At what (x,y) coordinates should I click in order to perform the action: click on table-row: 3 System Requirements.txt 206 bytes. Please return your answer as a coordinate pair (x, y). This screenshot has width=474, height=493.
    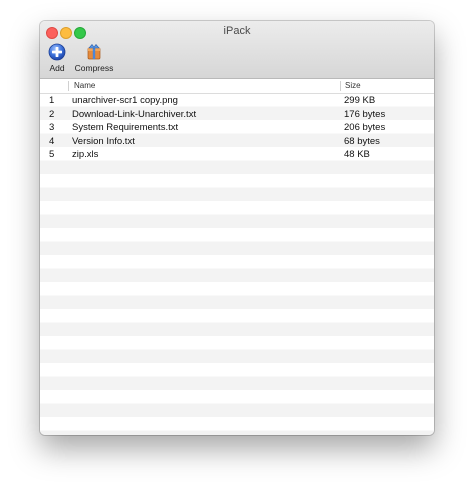
    Looking at the image, I should click on (237, 128).